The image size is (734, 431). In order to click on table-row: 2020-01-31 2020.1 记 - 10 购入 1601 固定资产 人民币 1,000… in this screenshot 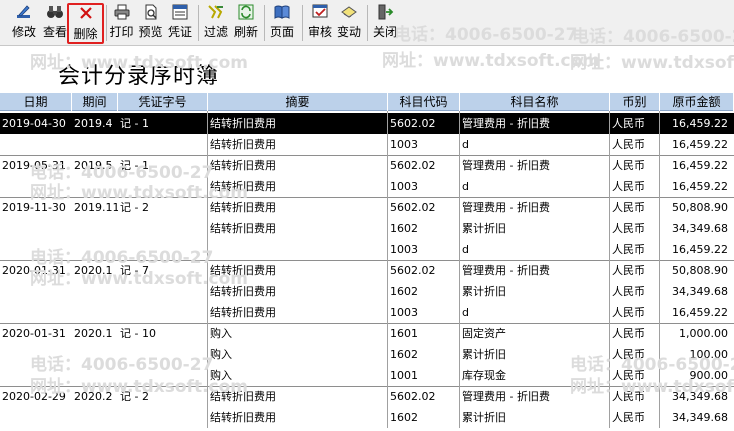, I will do `click(367, 333)`.